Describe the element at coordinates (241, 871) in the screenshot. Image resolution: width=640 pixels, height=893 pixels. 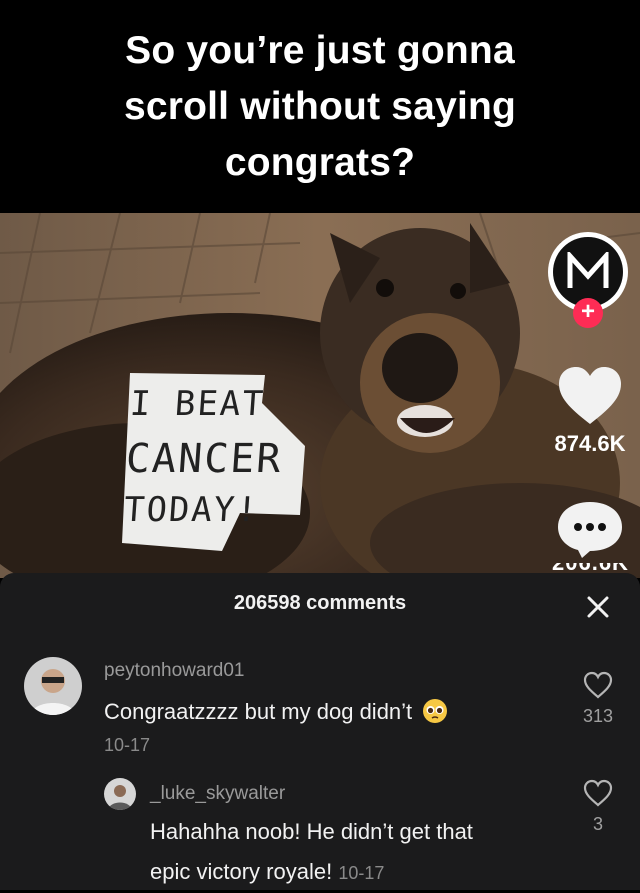
I see `comment-text-line-2-body: epic victory royale!` at that location.